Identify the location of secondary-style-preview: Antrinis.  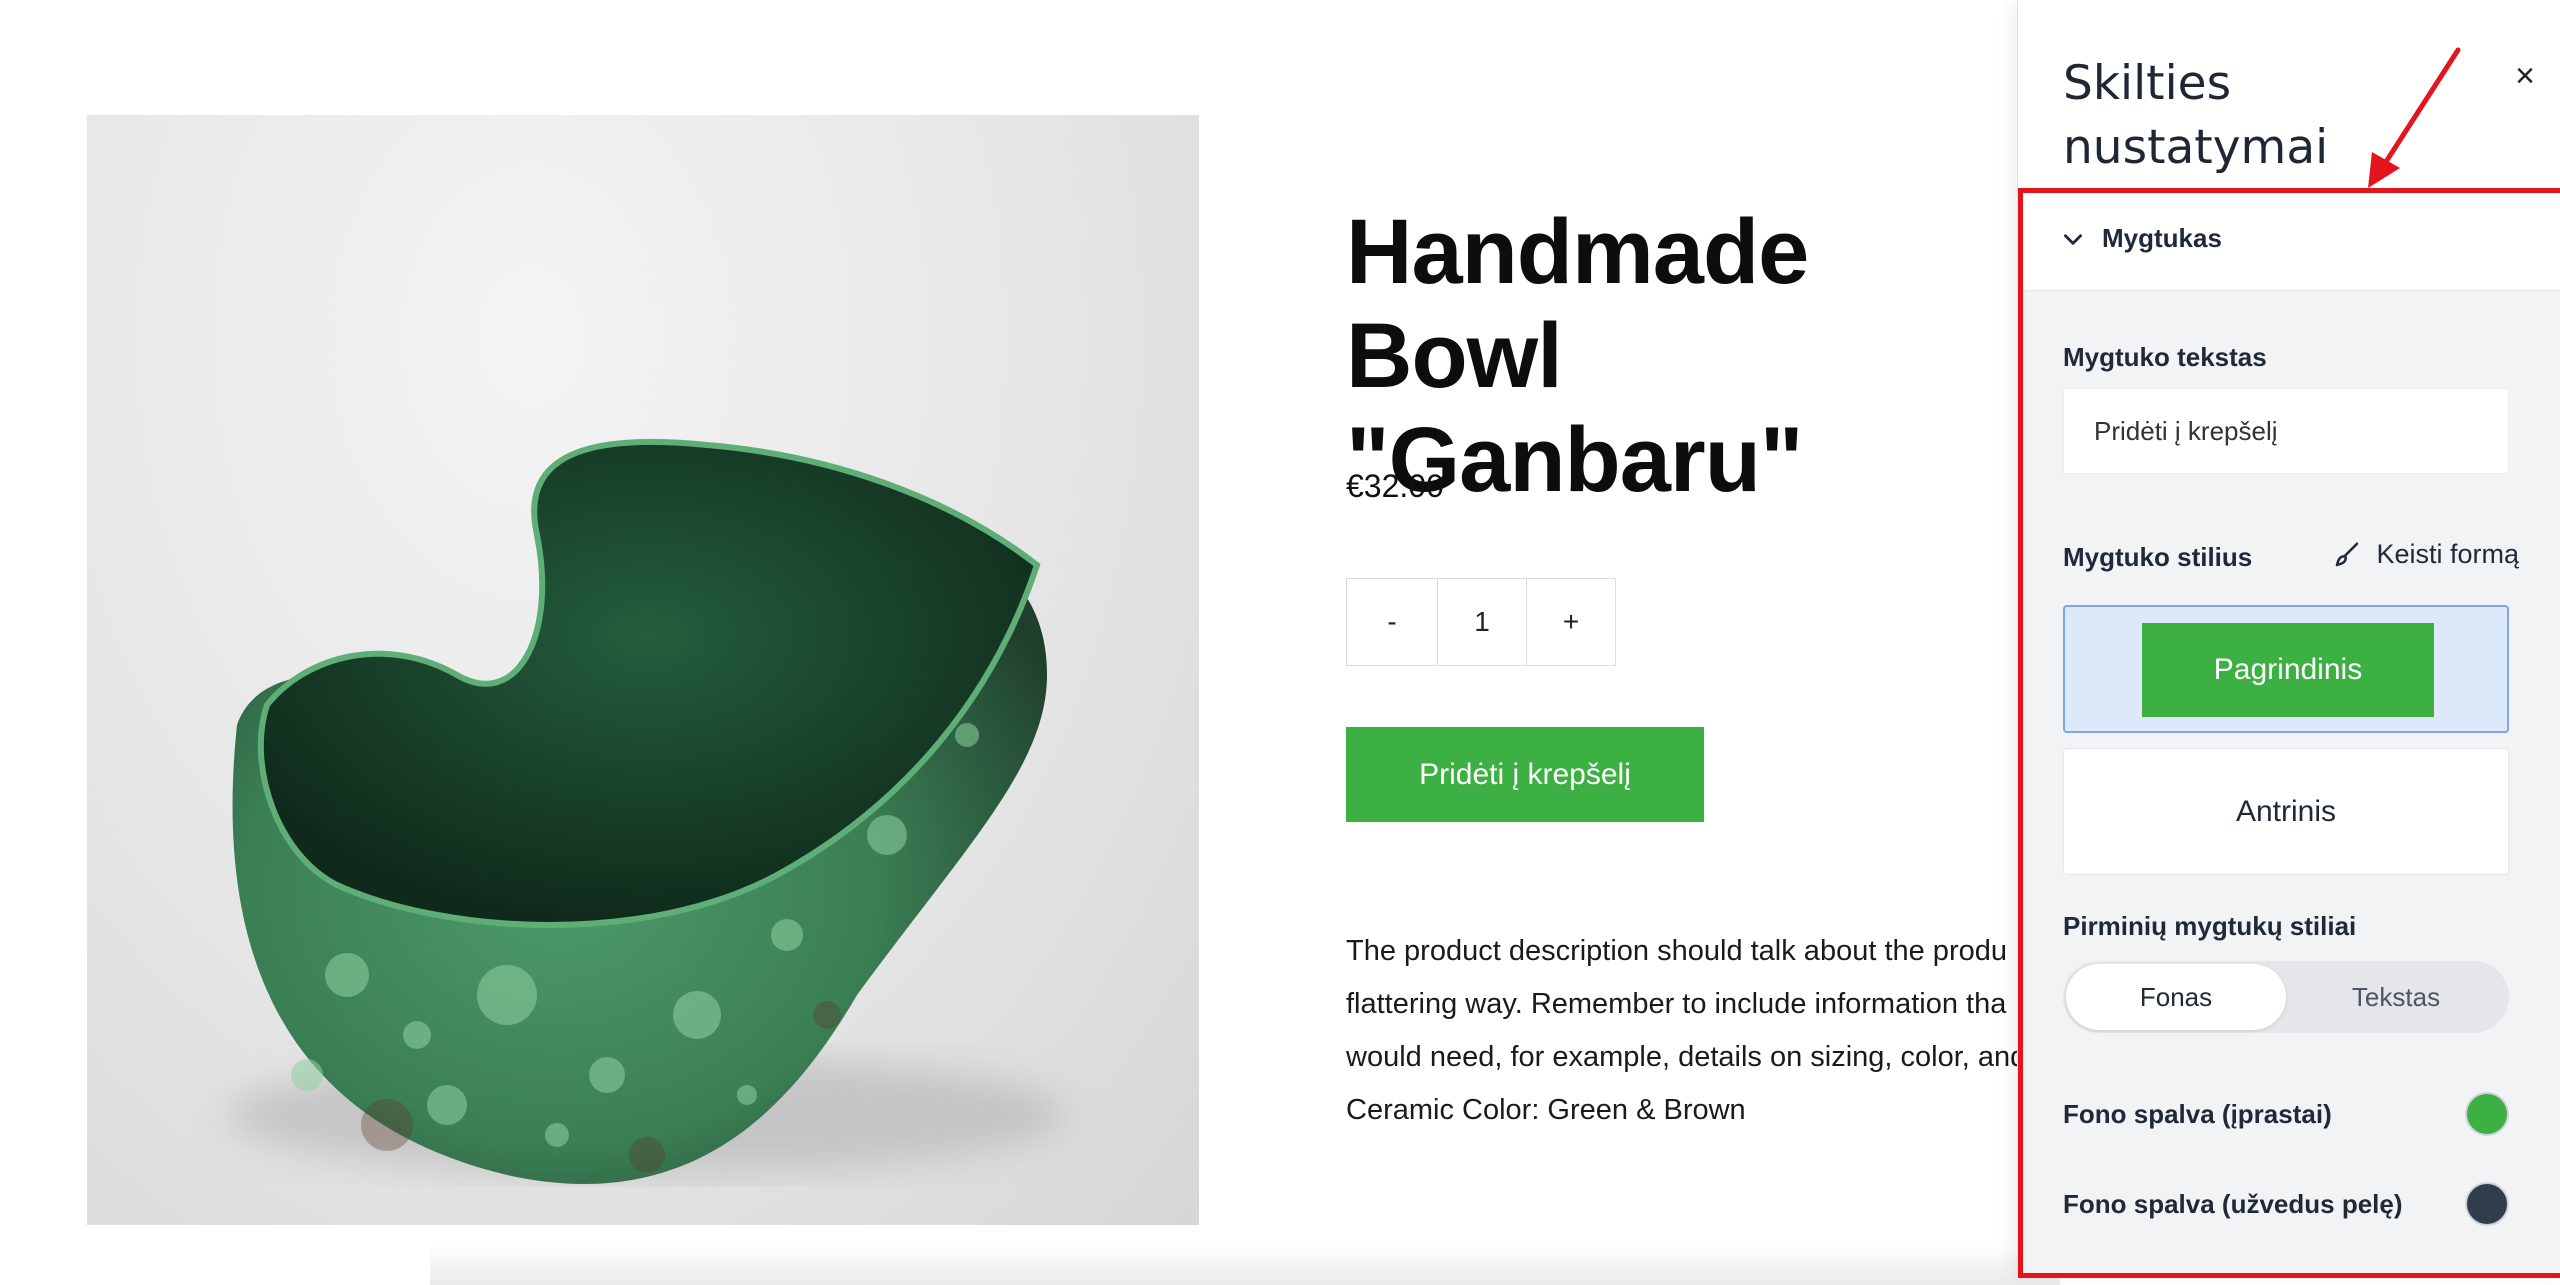
(2286, 811).